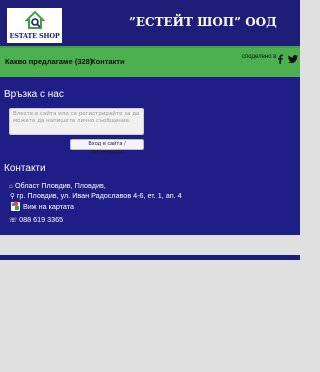 The width and height of the screenshot is (320, 372). I want to click on site-logo: ESTATE SHOP, so click(34, 25).